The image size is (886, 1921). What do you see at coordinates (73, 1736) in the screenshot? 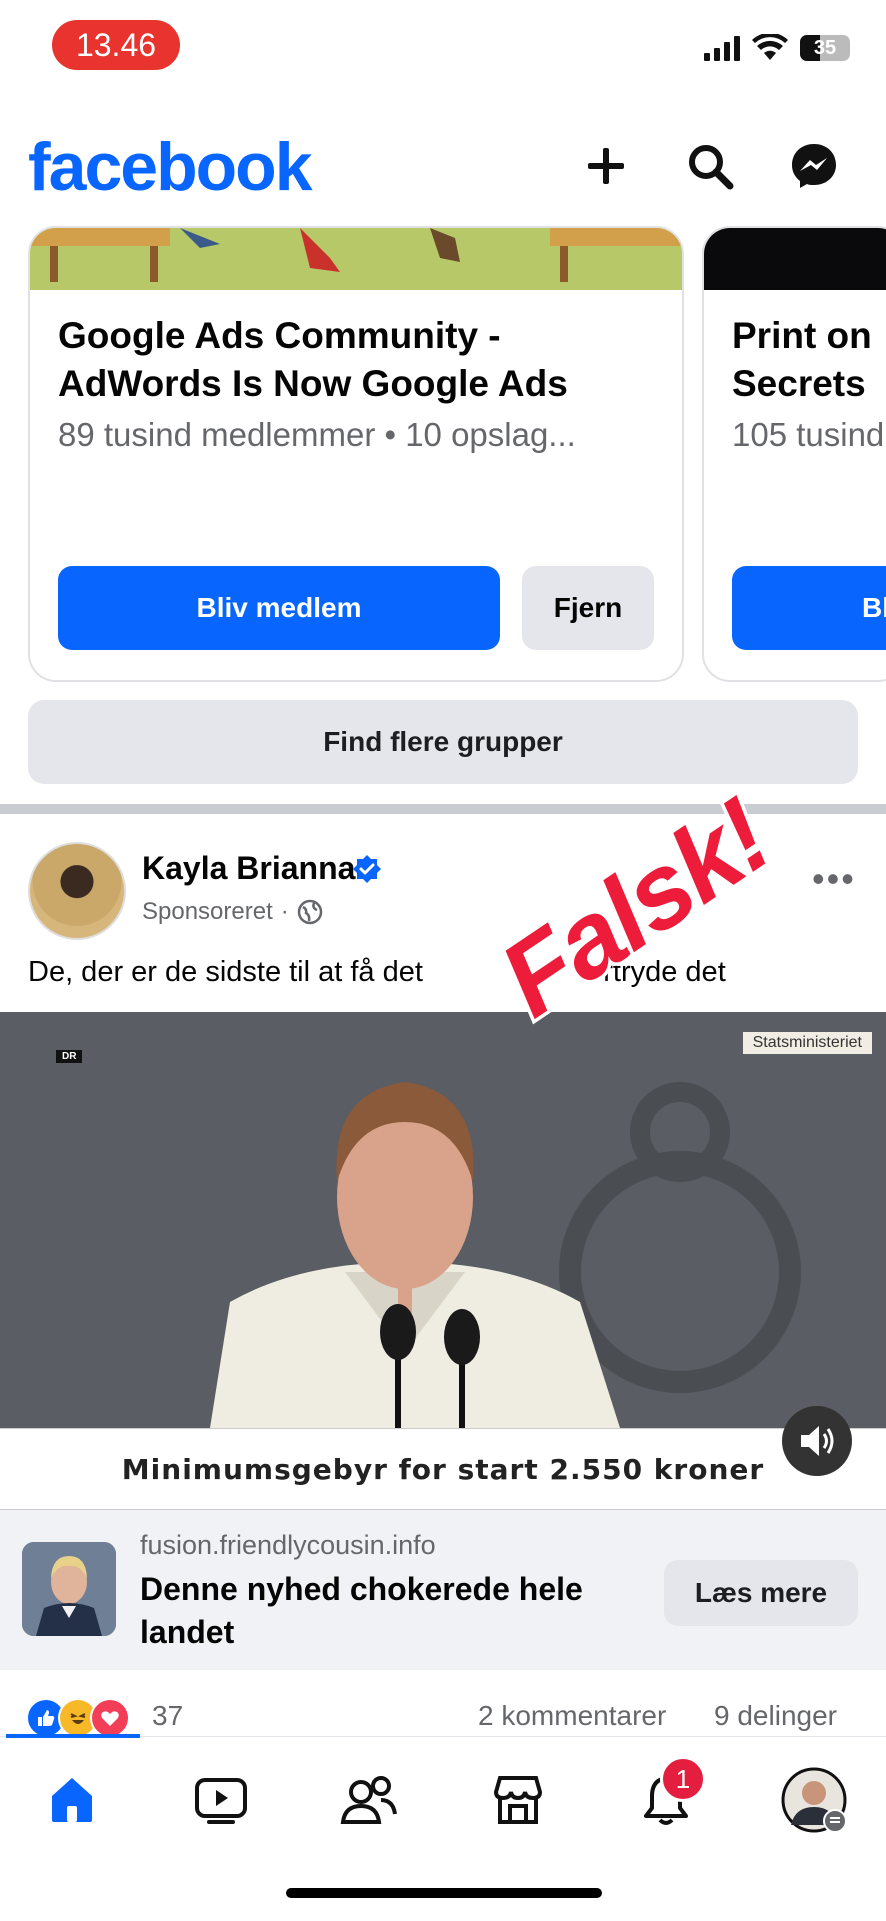
I see `active-tab-indicator` at bounding box center [73, 1736].